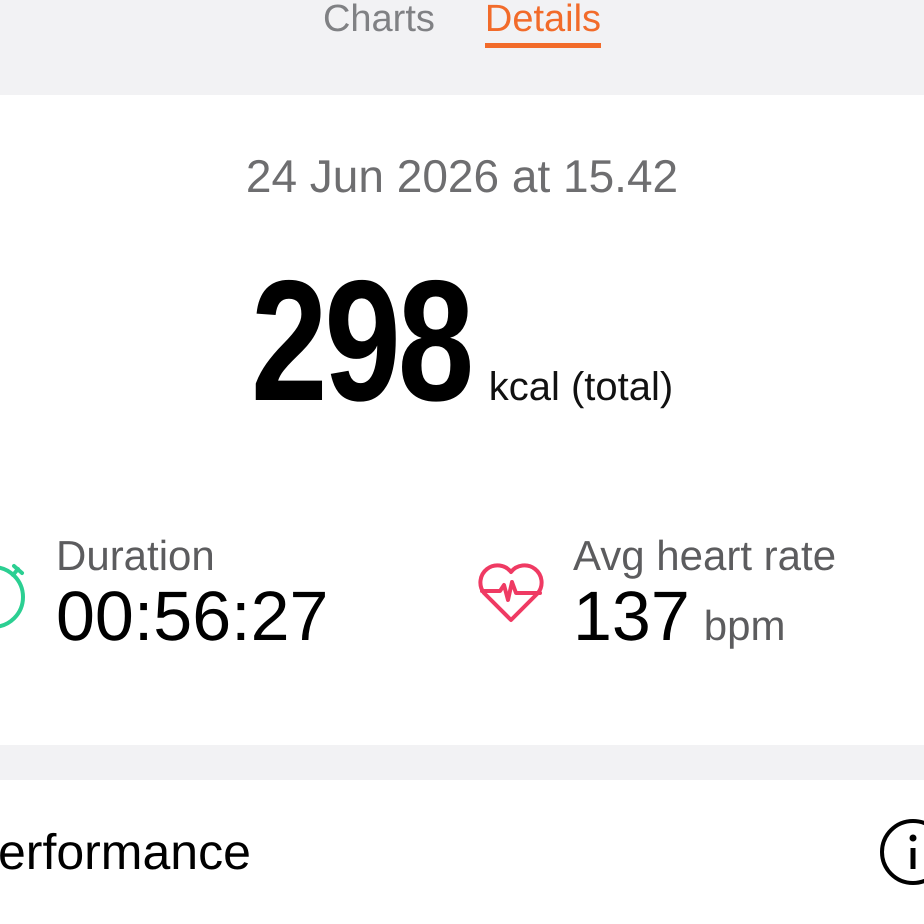  Describe the element at coordinates (136, 556) in the screenshot. I see `stat-label: Duration` at that location.